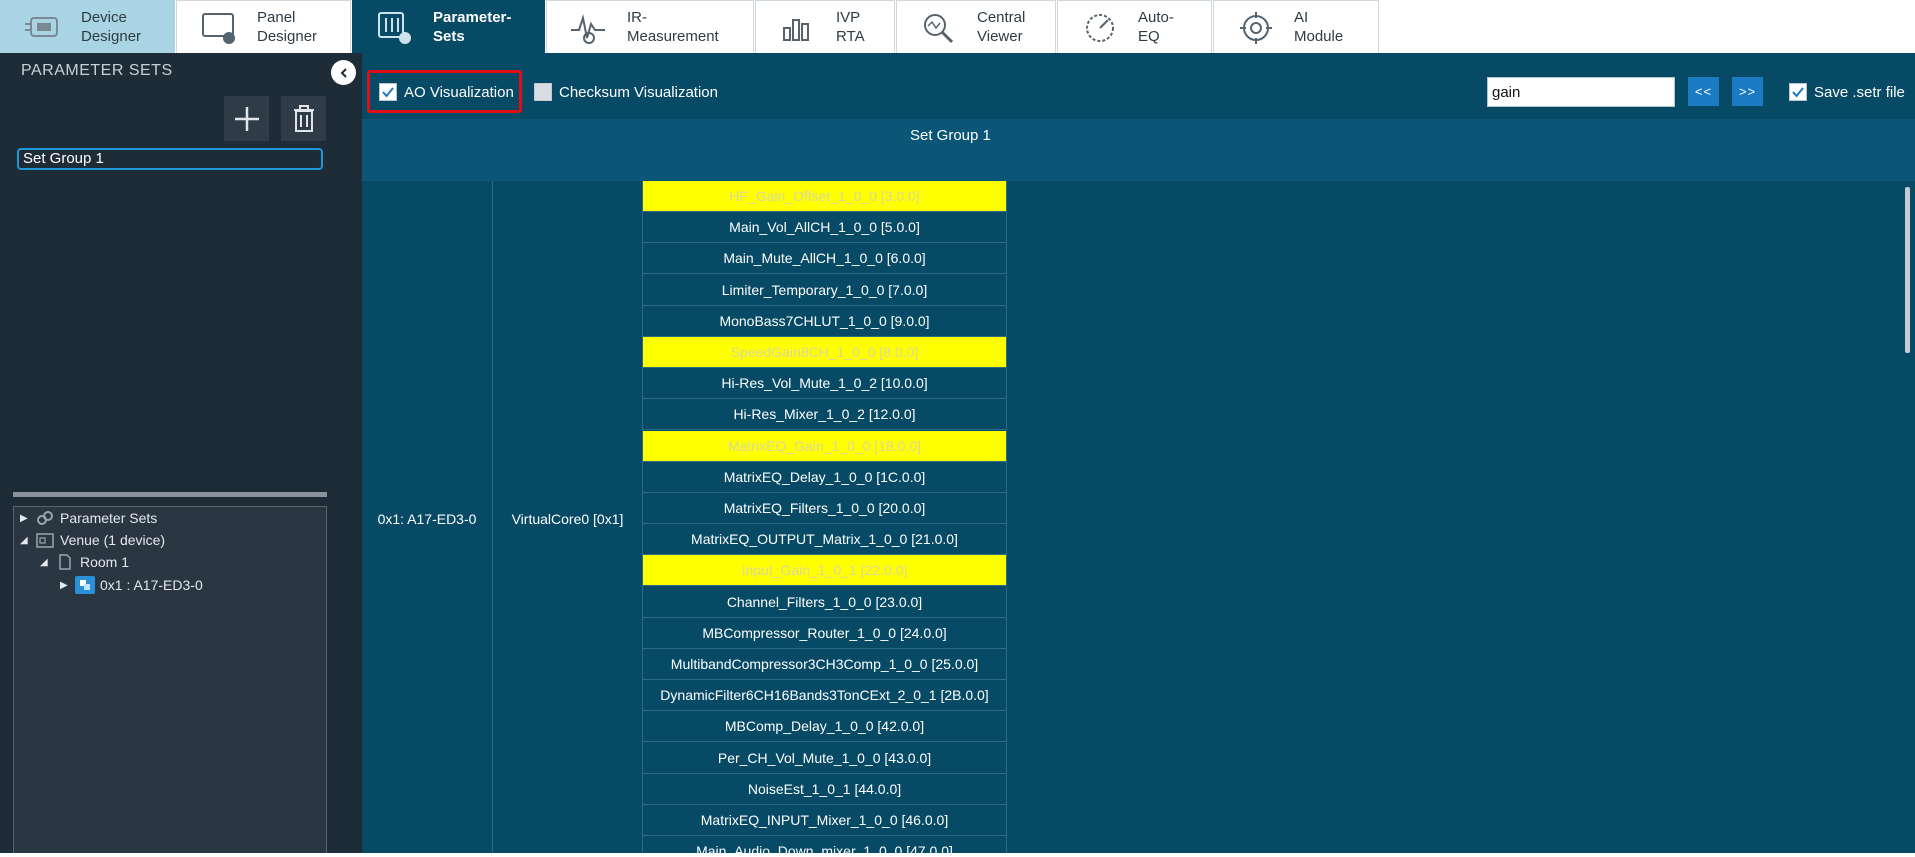  Describe the element at coordinates (825, 228) in the screenshot. I see `parameter-row: Main_Vol_AllCH_1_0_0 [5.0.0]` at that location.